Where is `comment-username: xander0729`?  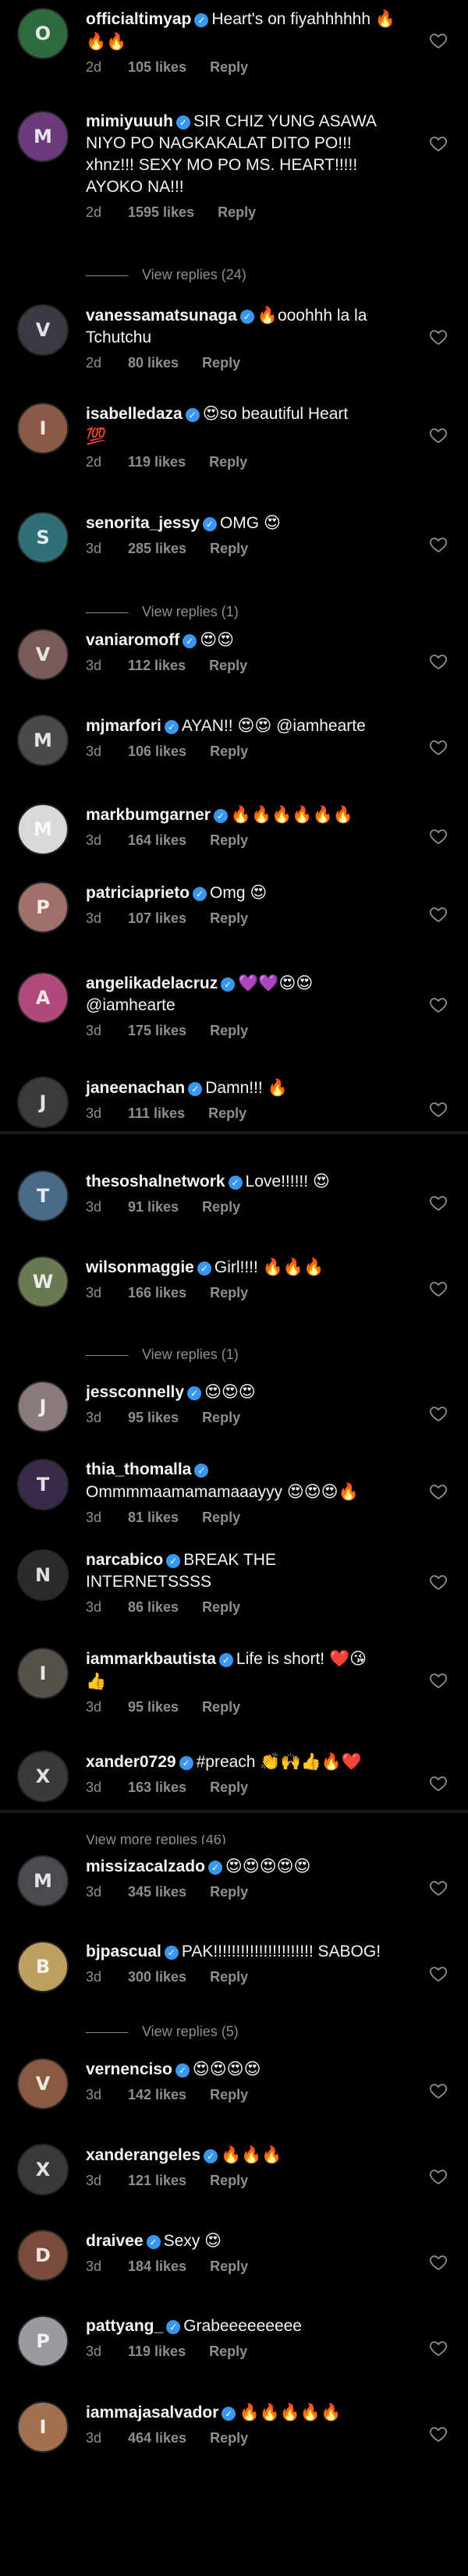
comment-username: xander0729 is located at coordinates (131, 1762).